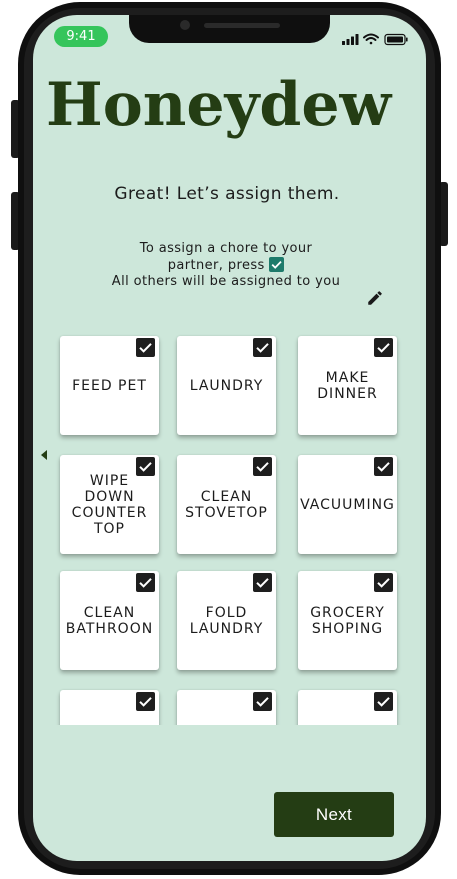 This screenshot has height=879, width=457. I want to click on left-arrow-icon, so click(44, 455).